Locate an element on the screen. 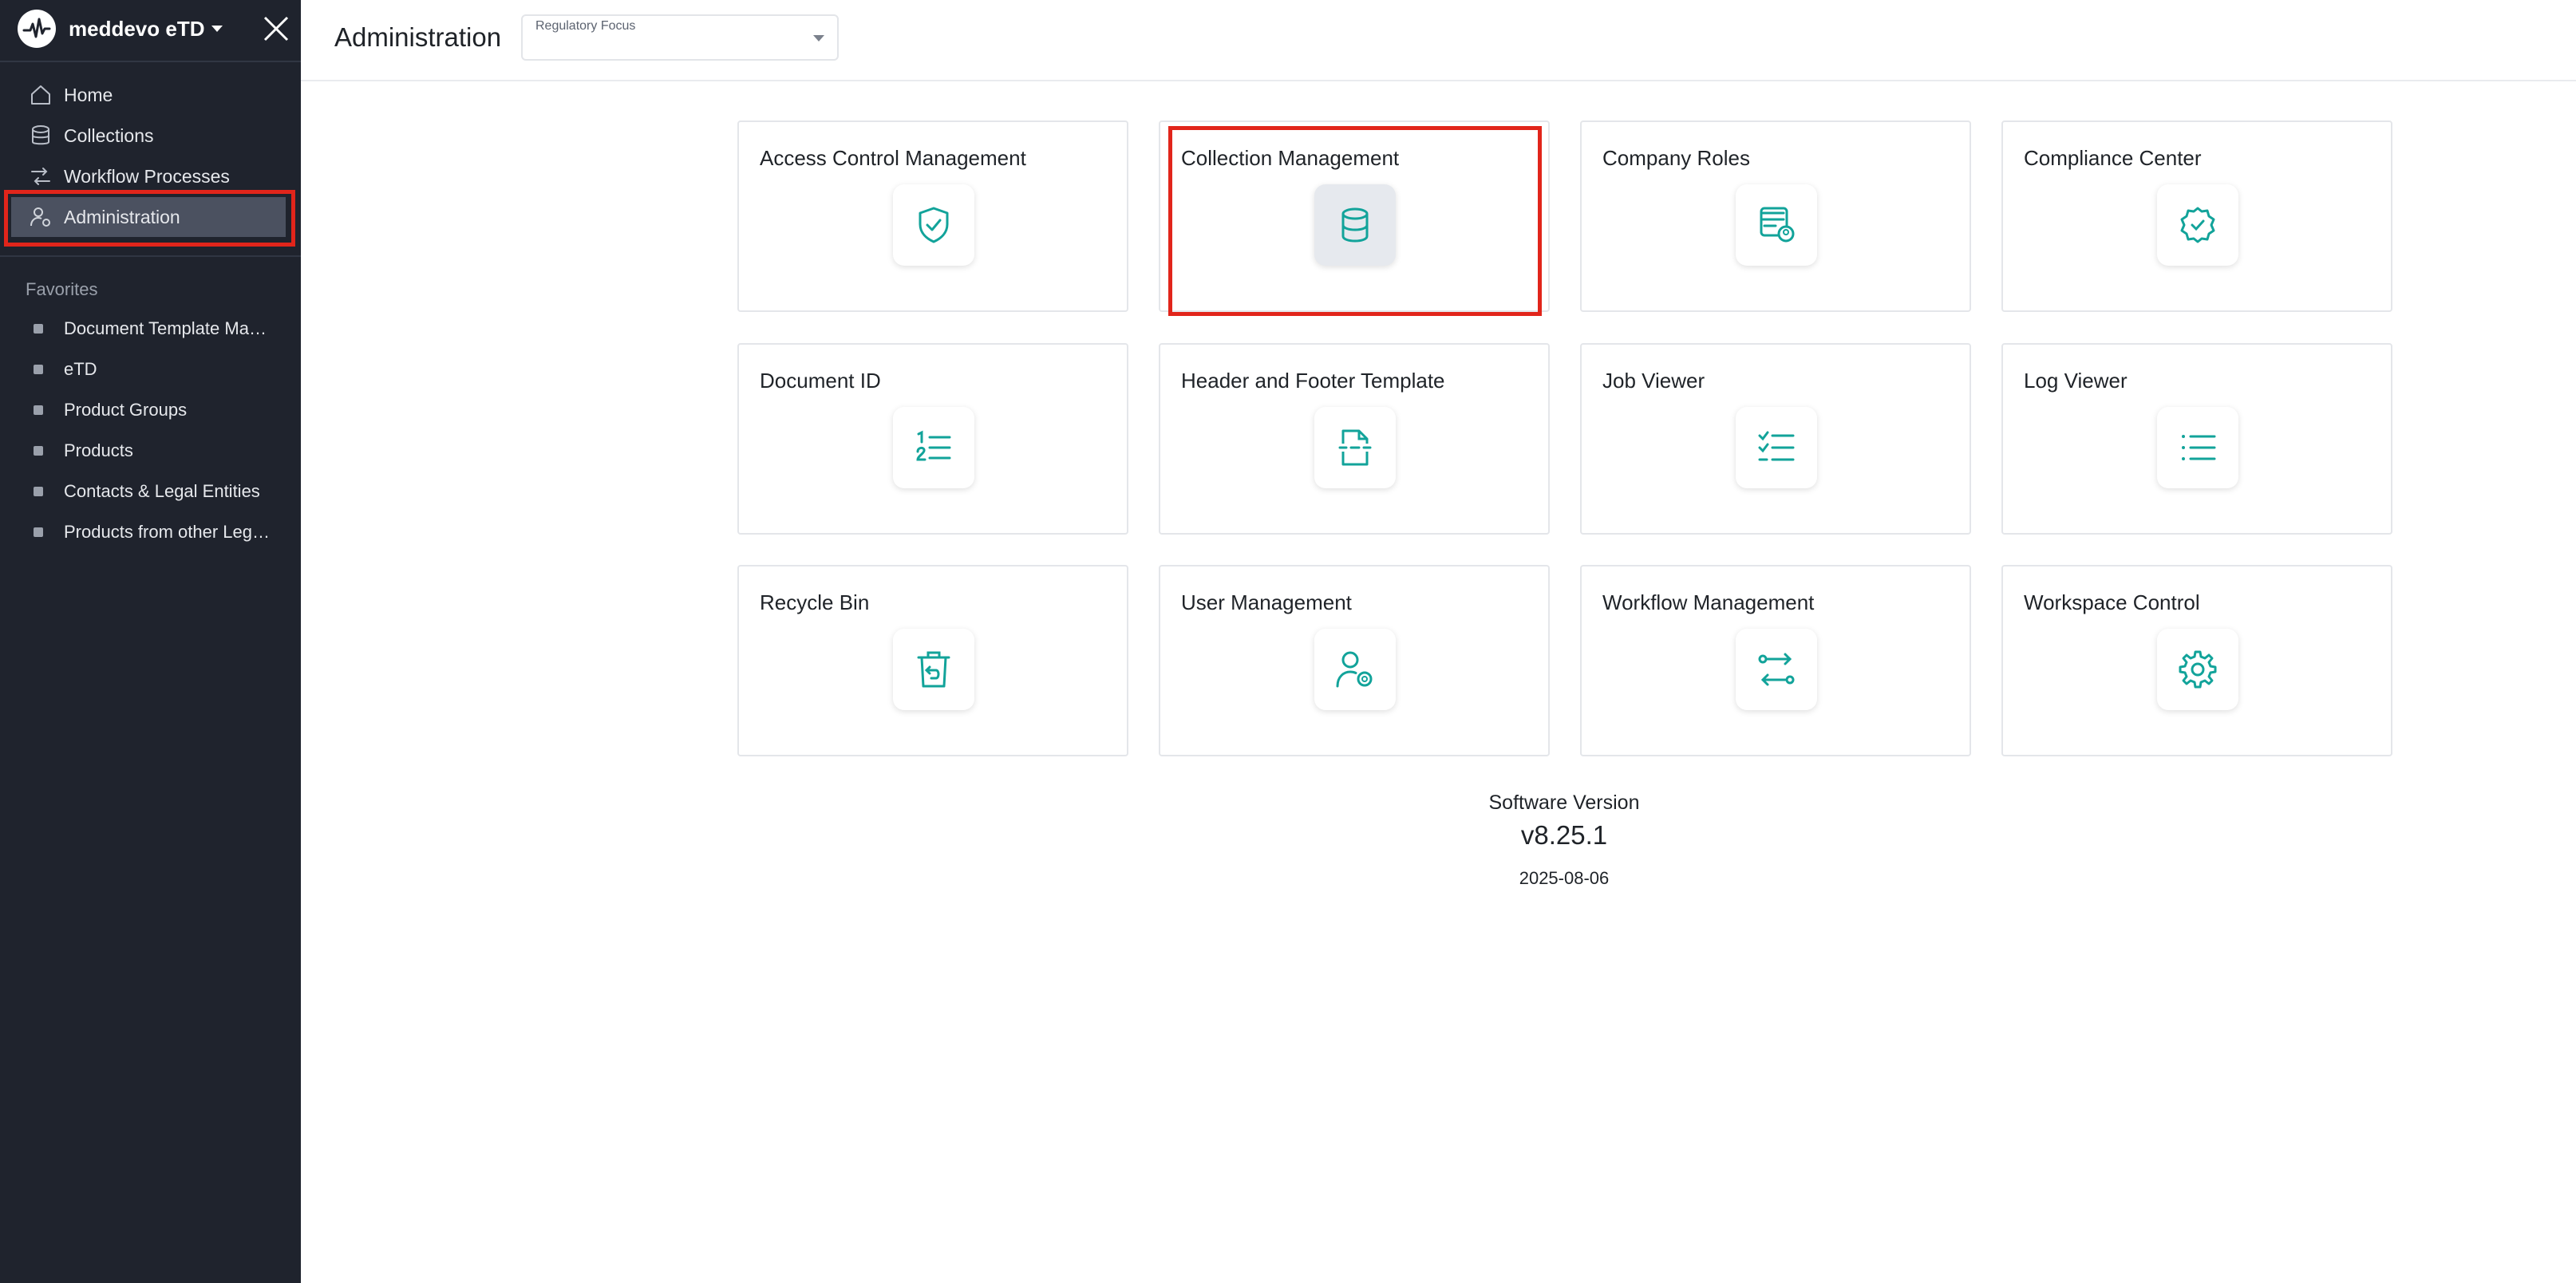 This screenshot has width=2576, height=1283. favorite-item: Document Template Management is located at coordinates (148, 329).